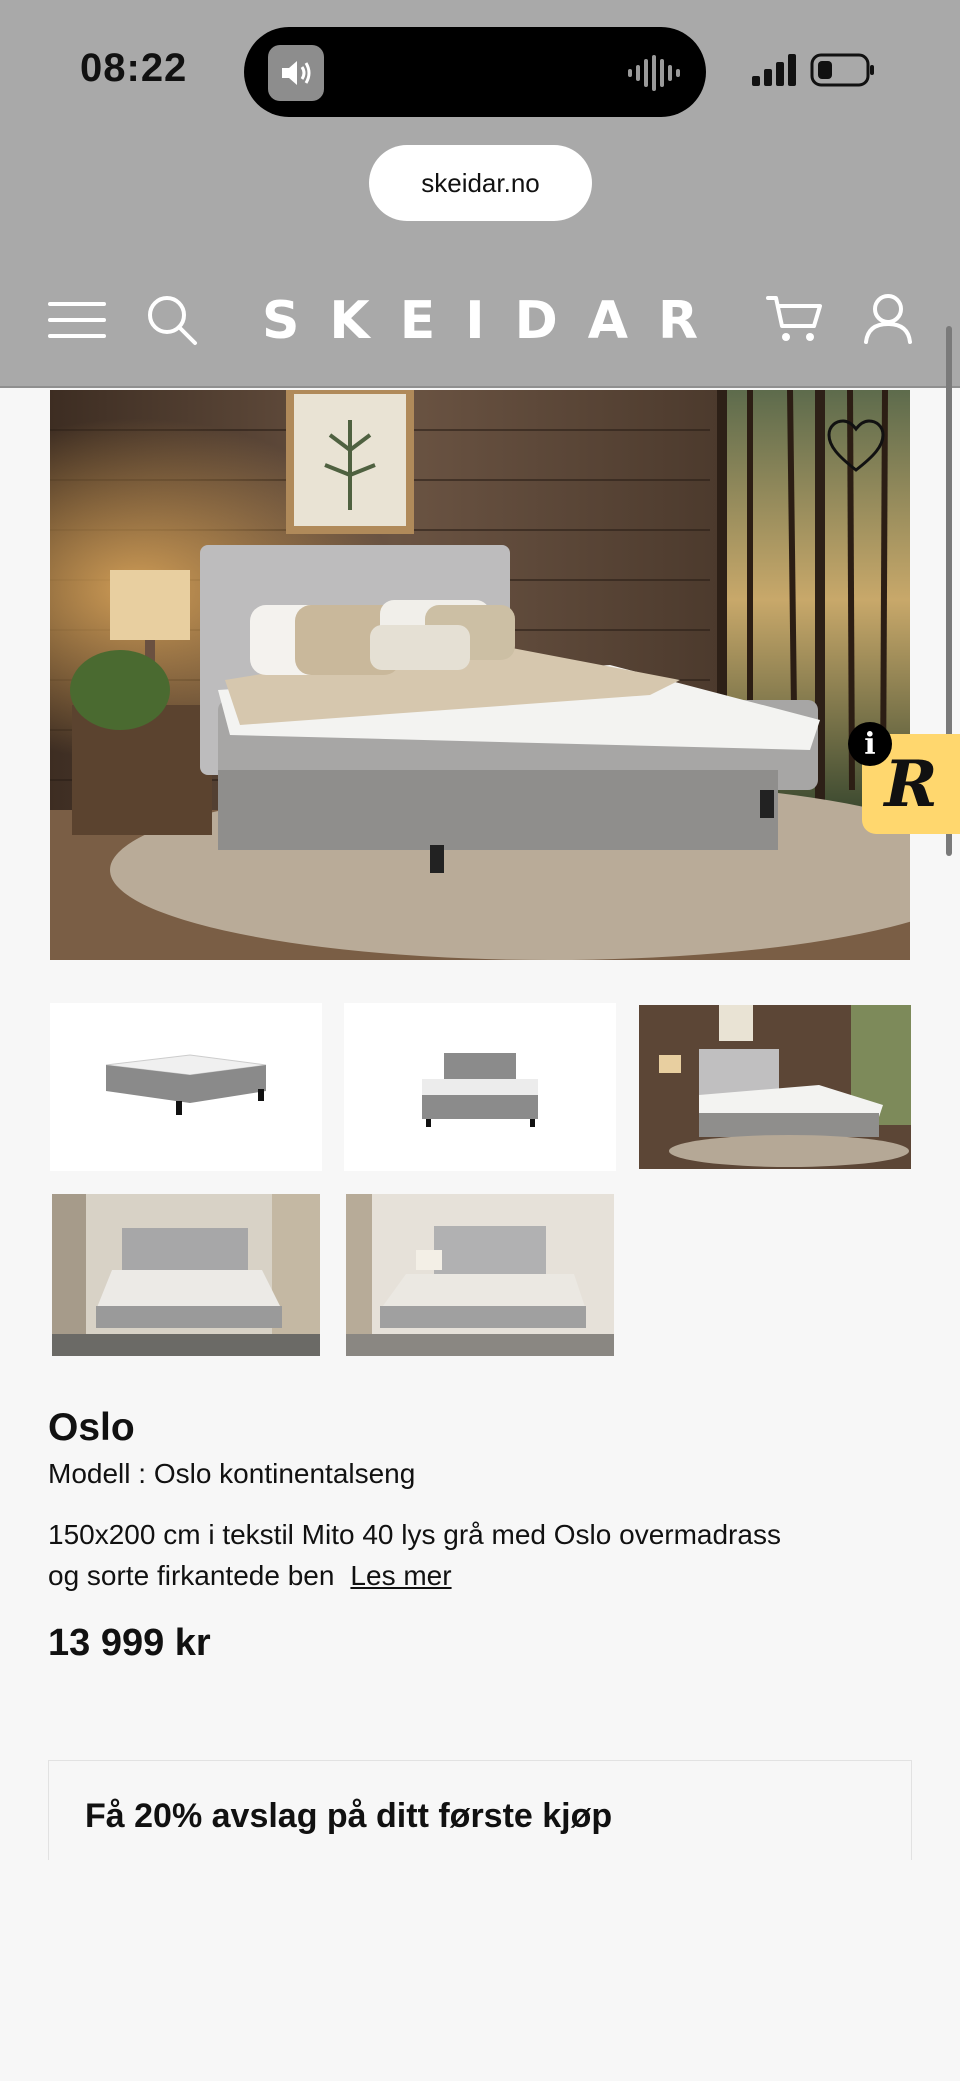 The width and height of the screenshot is (960, 2081). I want to click on thumbnail-bedroom-cabin, so click(775, 1087).